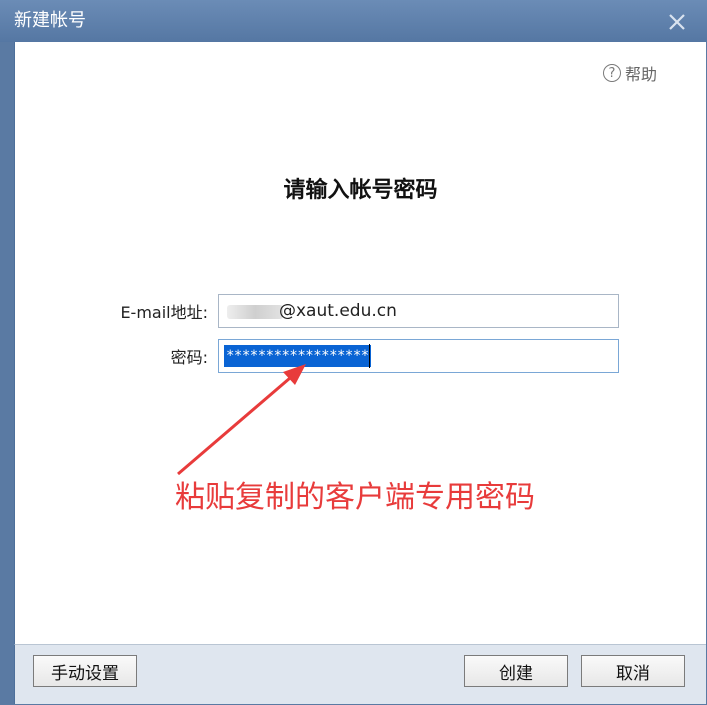 The width and height of the screenshot is (707, 705). What do you see at coordinates (338, 311) in the screenshot?
I see `email-value: @xaut.edu.cn` at bounding box center [338, 311].